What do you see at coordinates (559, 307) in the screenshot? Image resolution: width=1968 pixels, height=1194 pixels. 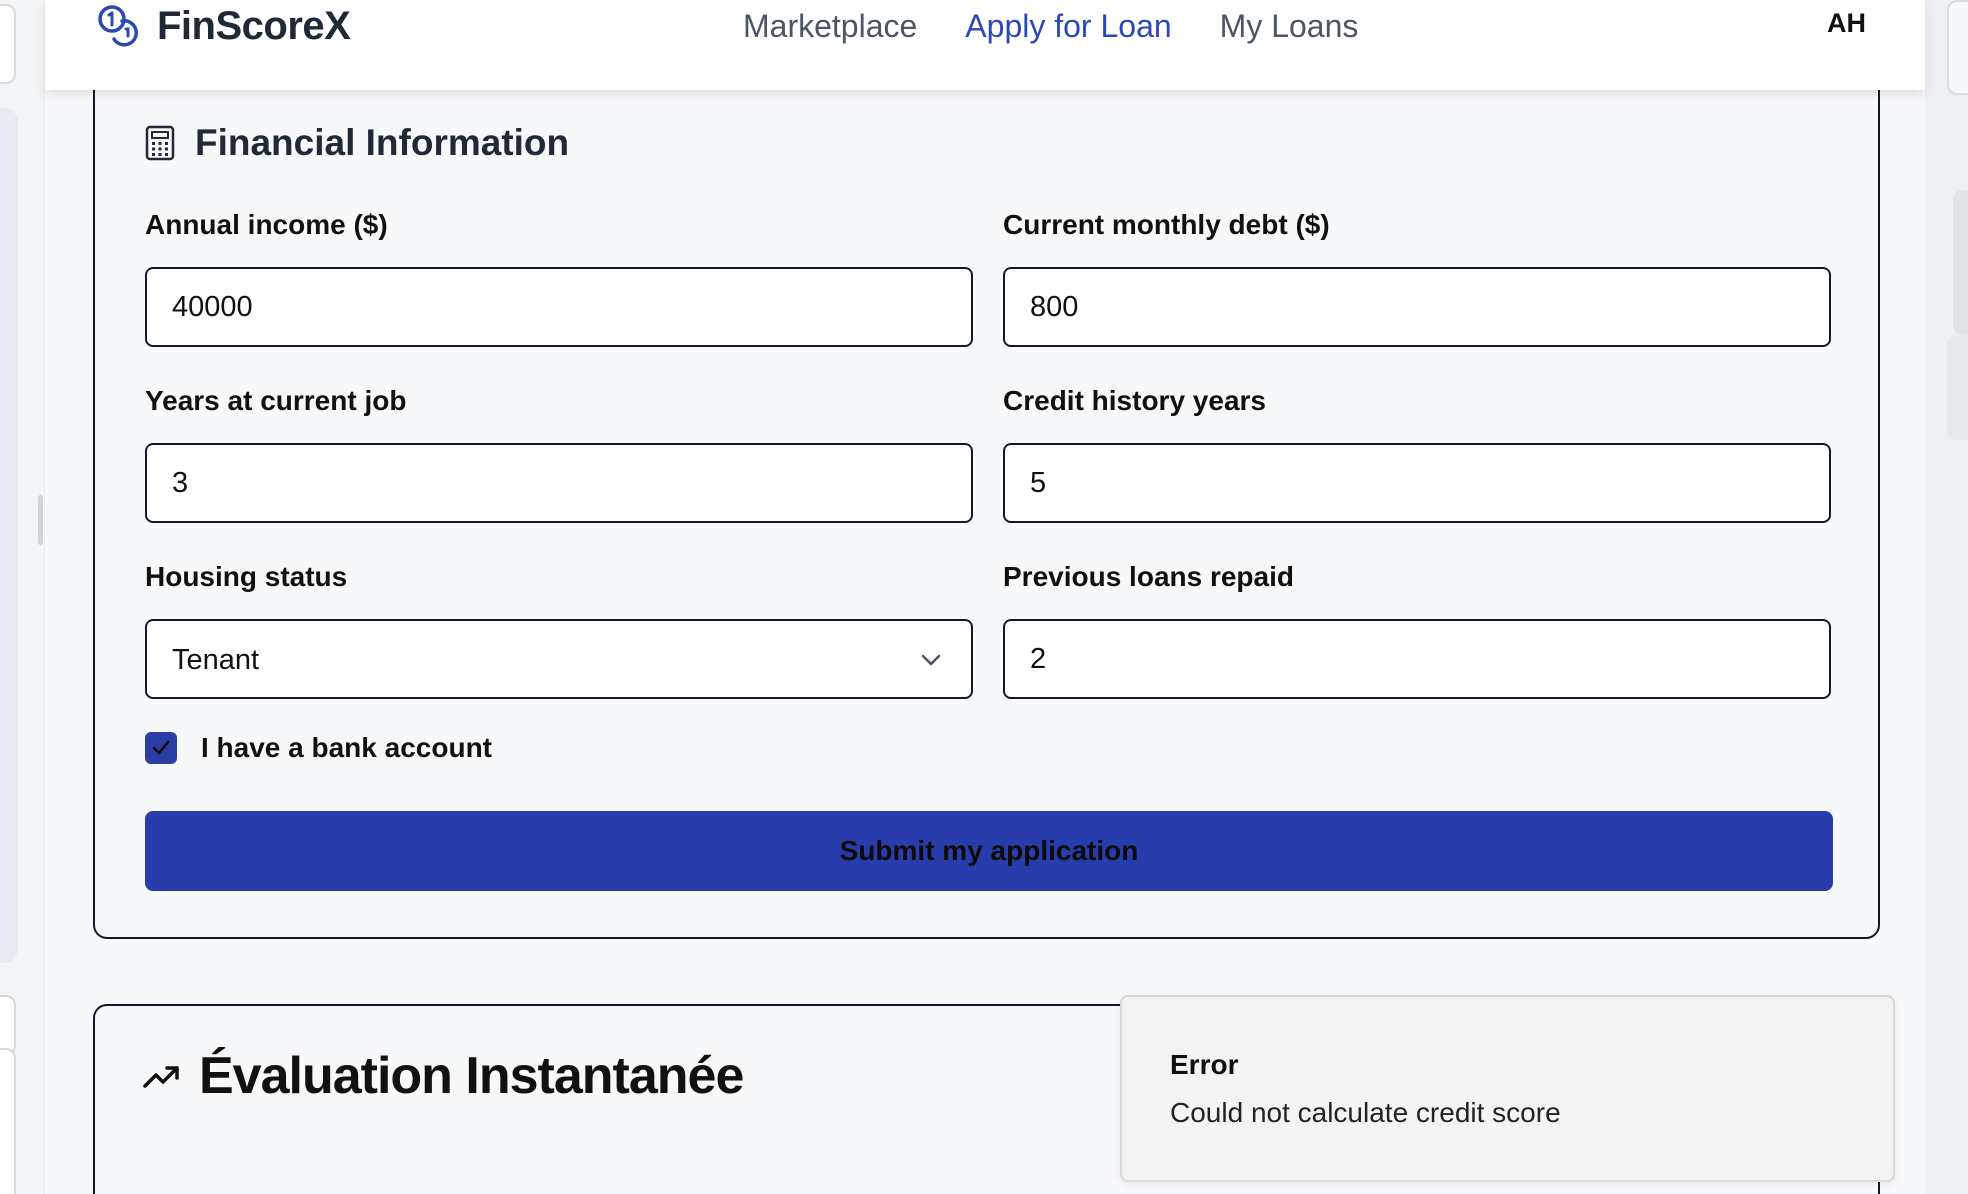 I see `annual-income-input` at bounding box center [559, 307].